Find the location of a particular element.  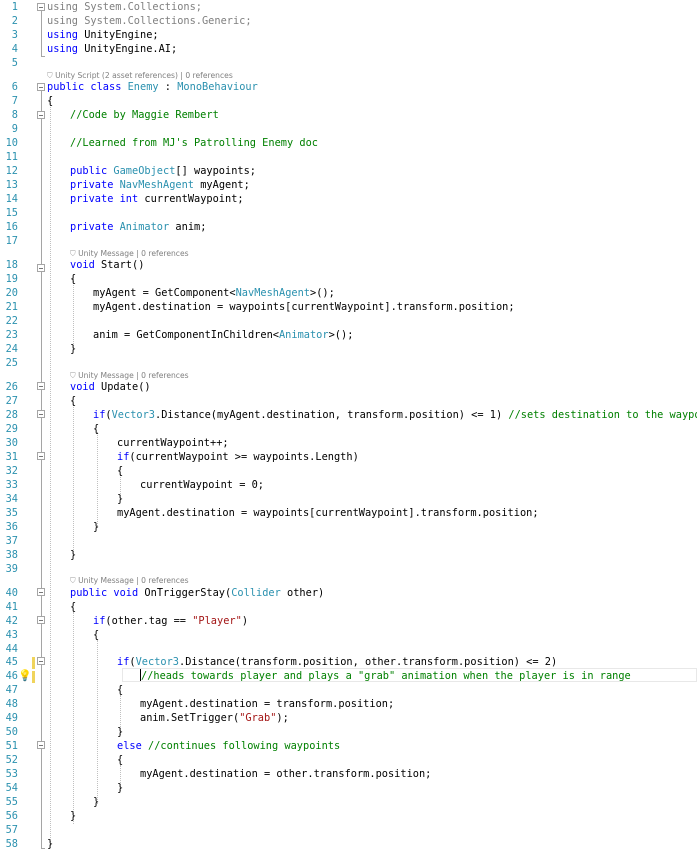

collapse-toggle-usings is located at coordinates (41, 7).